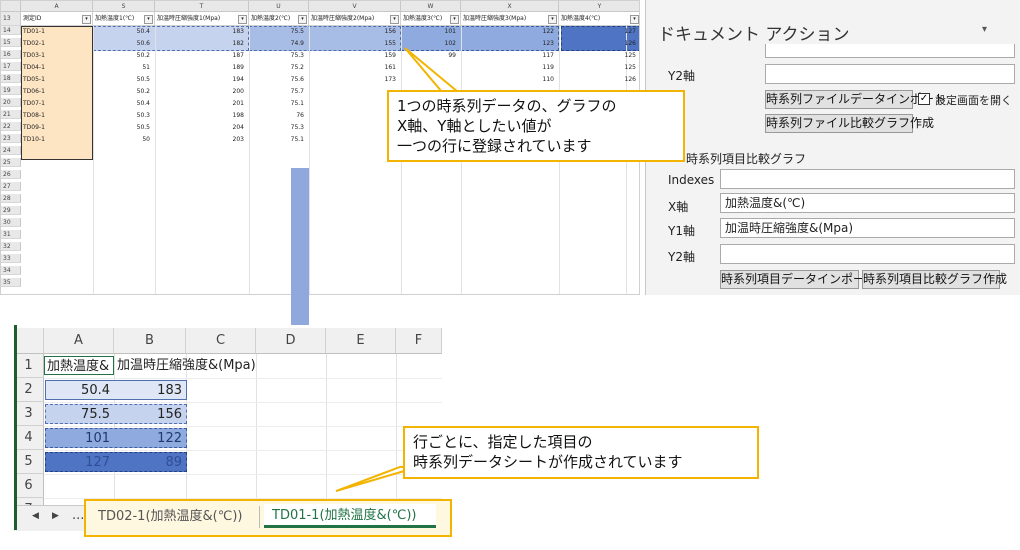 The image size is (1020, 550). What do you see at coordinates (11, 198) in the screenshot?
I see `row-number: 28` at bounding box center [11, 198].